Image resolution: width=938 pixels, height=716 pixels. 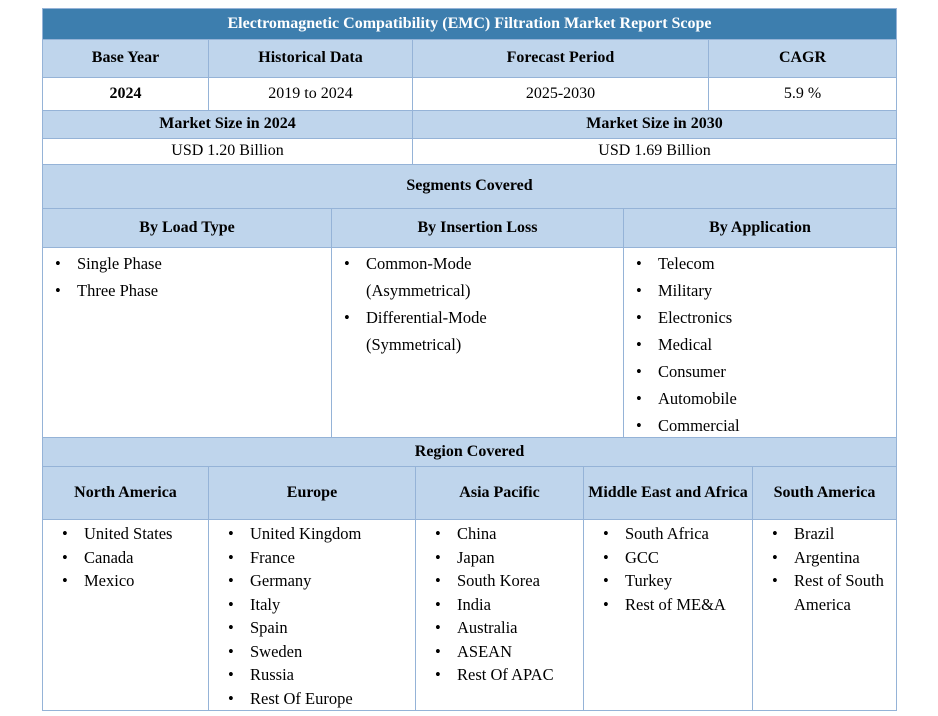 I want to click on list-item-text: ASEAN, so click(x=485, y=651).